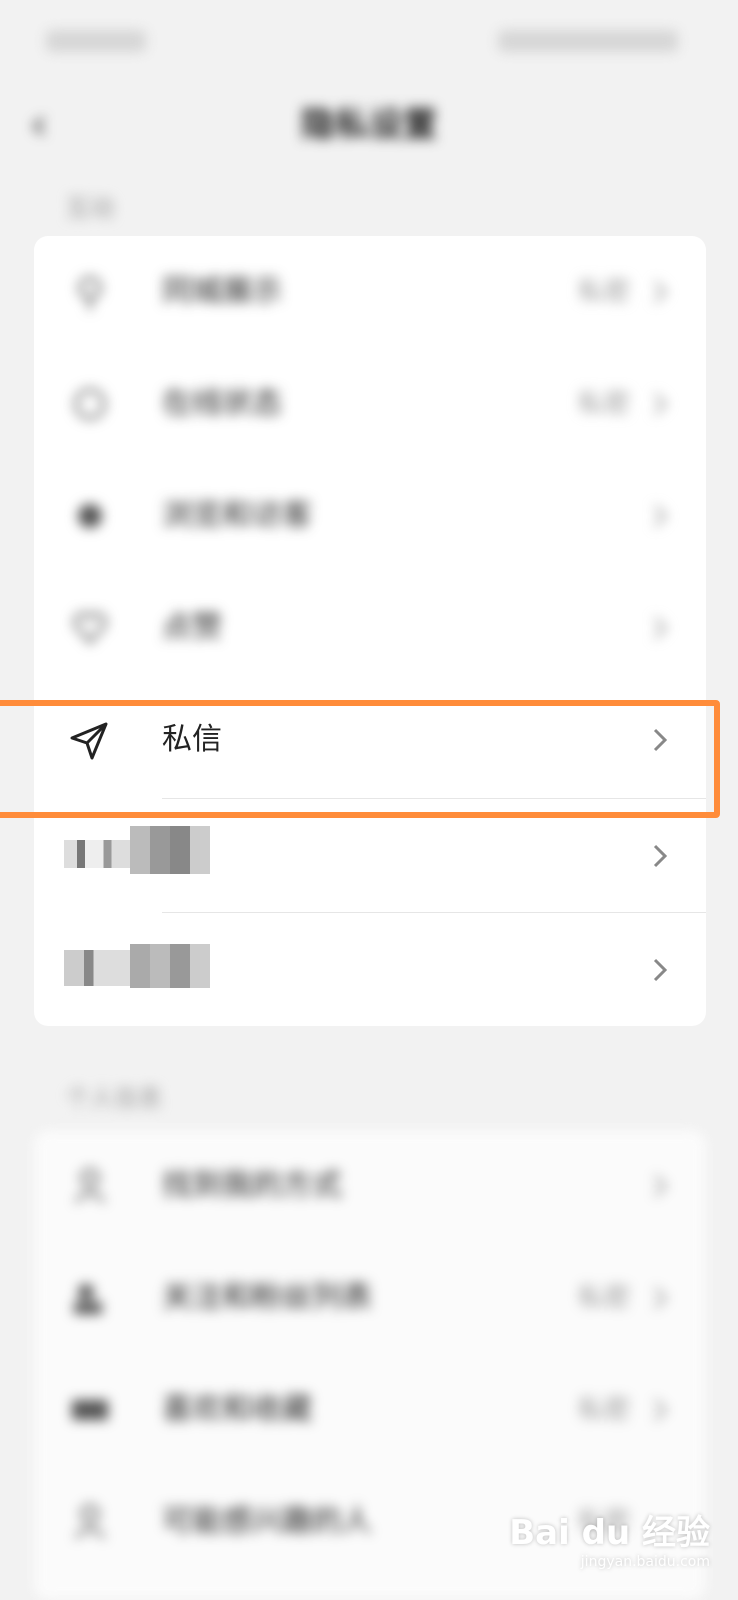 The height and width of the screenshot is (1600, 738). I want to click on eye-icon, so click(90, 516).